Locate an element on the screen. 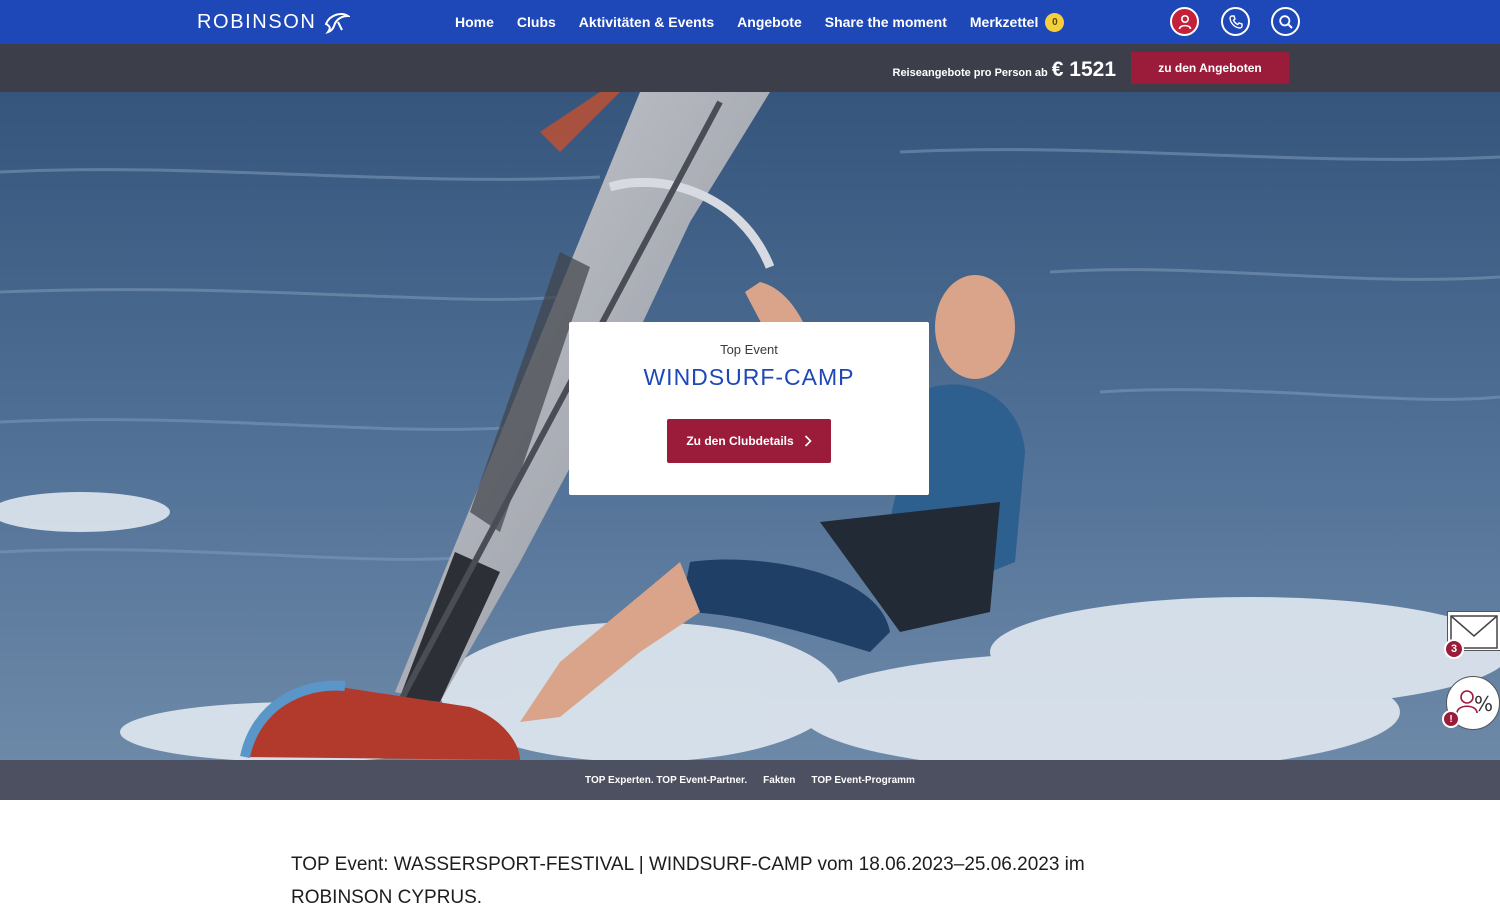  search-button is located at coordinates (1285, 21).